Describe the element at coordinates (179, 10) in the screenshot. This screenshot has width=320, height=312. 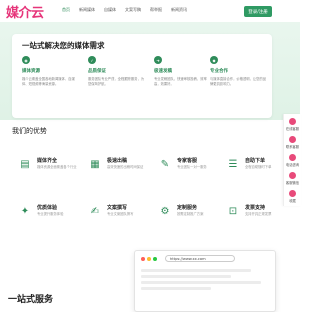
I see `nav-item-news: 新闻资讯` at that location.